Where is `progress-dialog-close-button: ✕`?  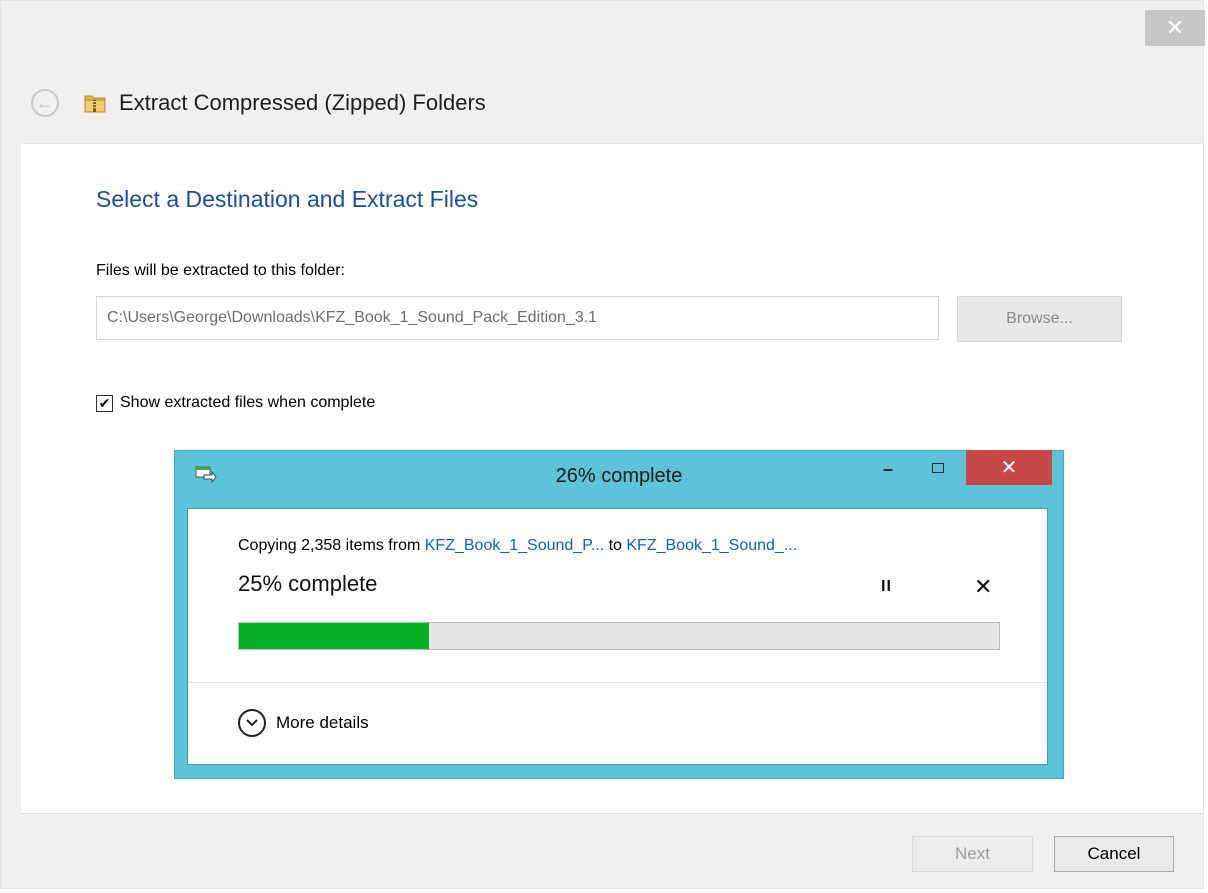 progress-dialog-close-button: ✕ is located at coordinates (1009, 467).